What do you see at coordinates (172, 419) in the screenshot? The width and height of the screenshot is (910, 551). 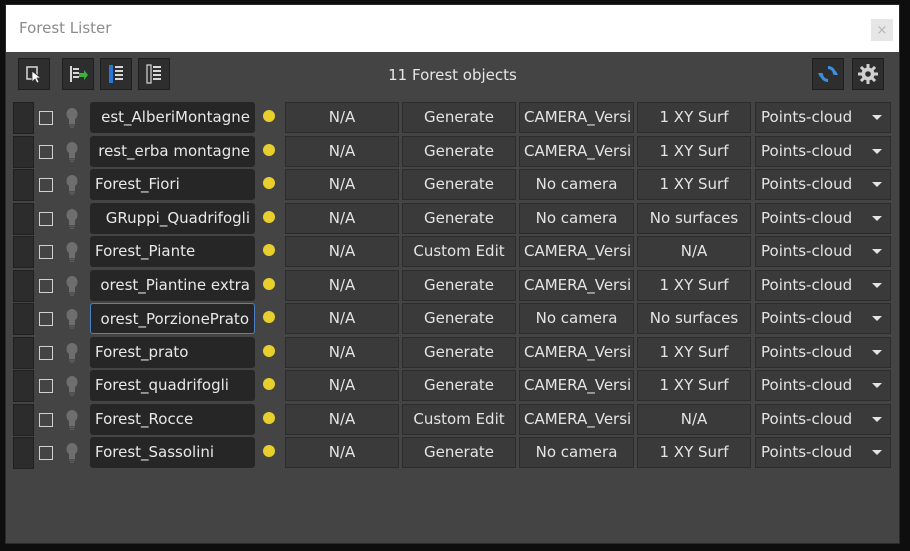 I see `object-name-field: Forest_Rocce` at bounding box center [172, 419].